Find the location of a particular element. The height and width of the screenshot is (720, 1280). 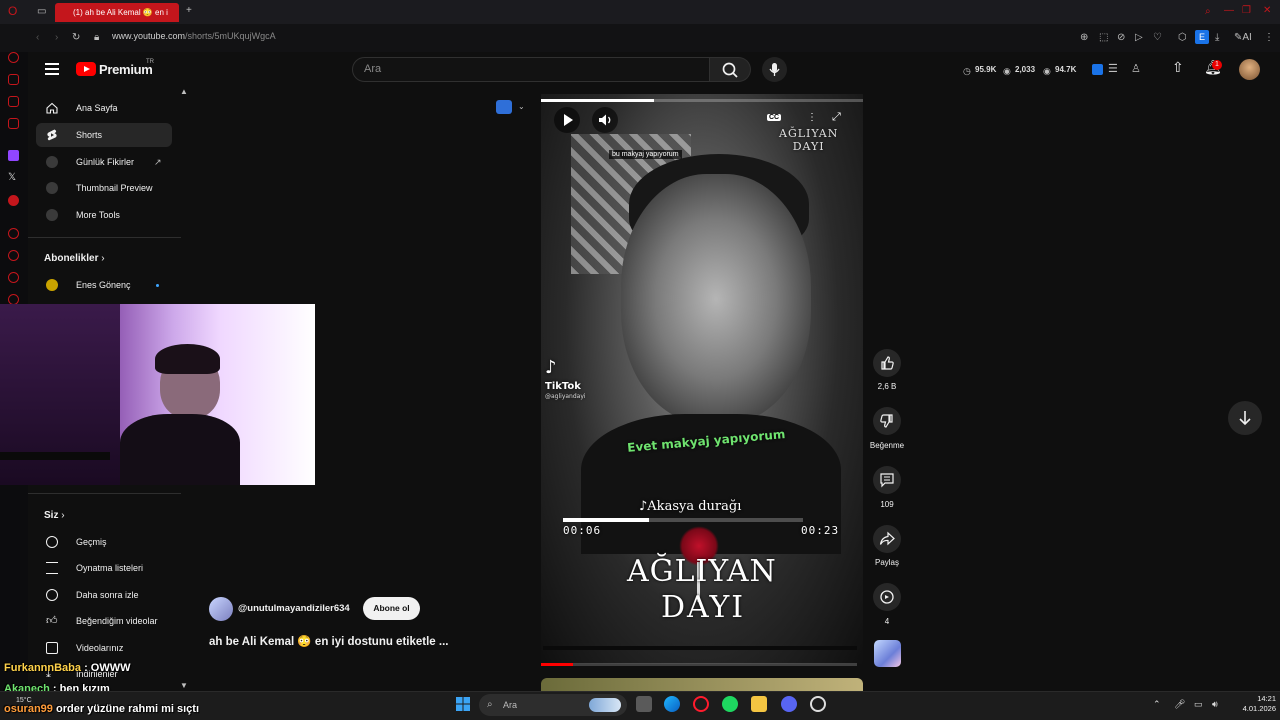

nav-daily-ideas: Günlük Fikirler ↗ is located at coordinates (104, 162).